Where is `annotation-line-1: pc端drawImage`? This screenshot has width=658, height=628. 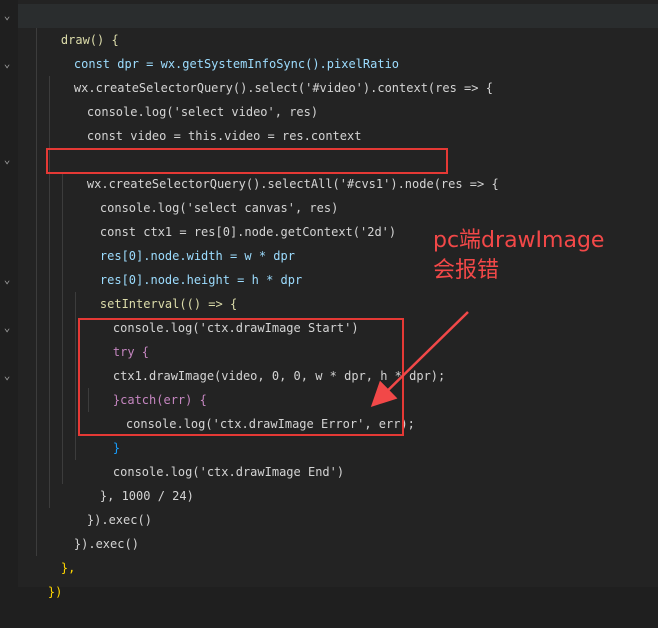 annotation-line-1: pc端drawImage is located at coordinates (519, 240).